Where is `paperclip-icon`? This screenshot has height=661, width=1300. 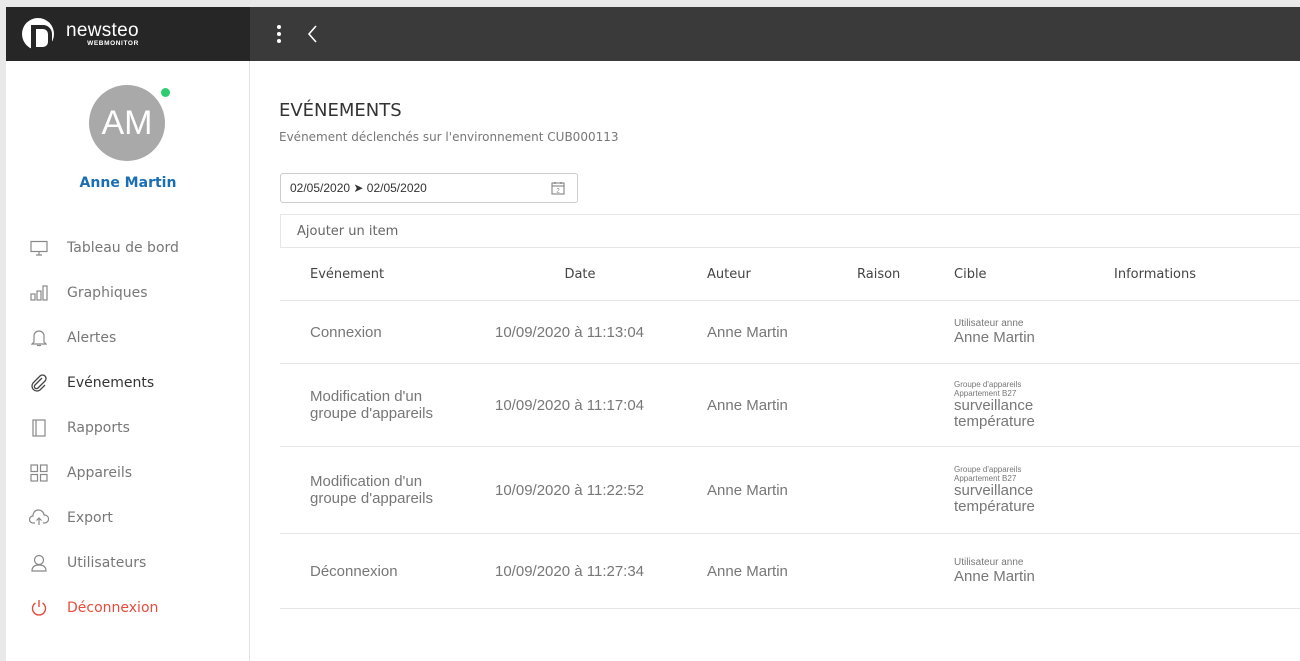 paperclip-icon is located at coordinates (39, 383).